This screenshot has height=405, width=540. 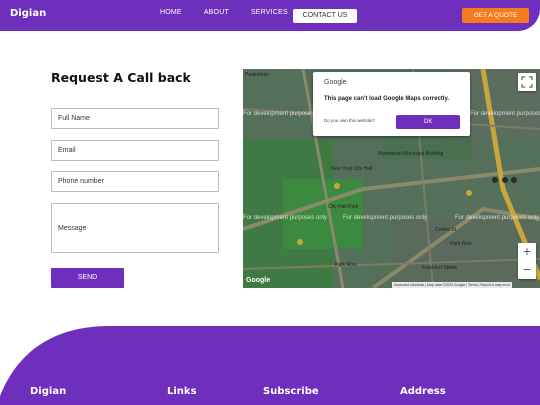 I want to click on dev-watermark-4: For development purposes only, so click(x=385, y=218).